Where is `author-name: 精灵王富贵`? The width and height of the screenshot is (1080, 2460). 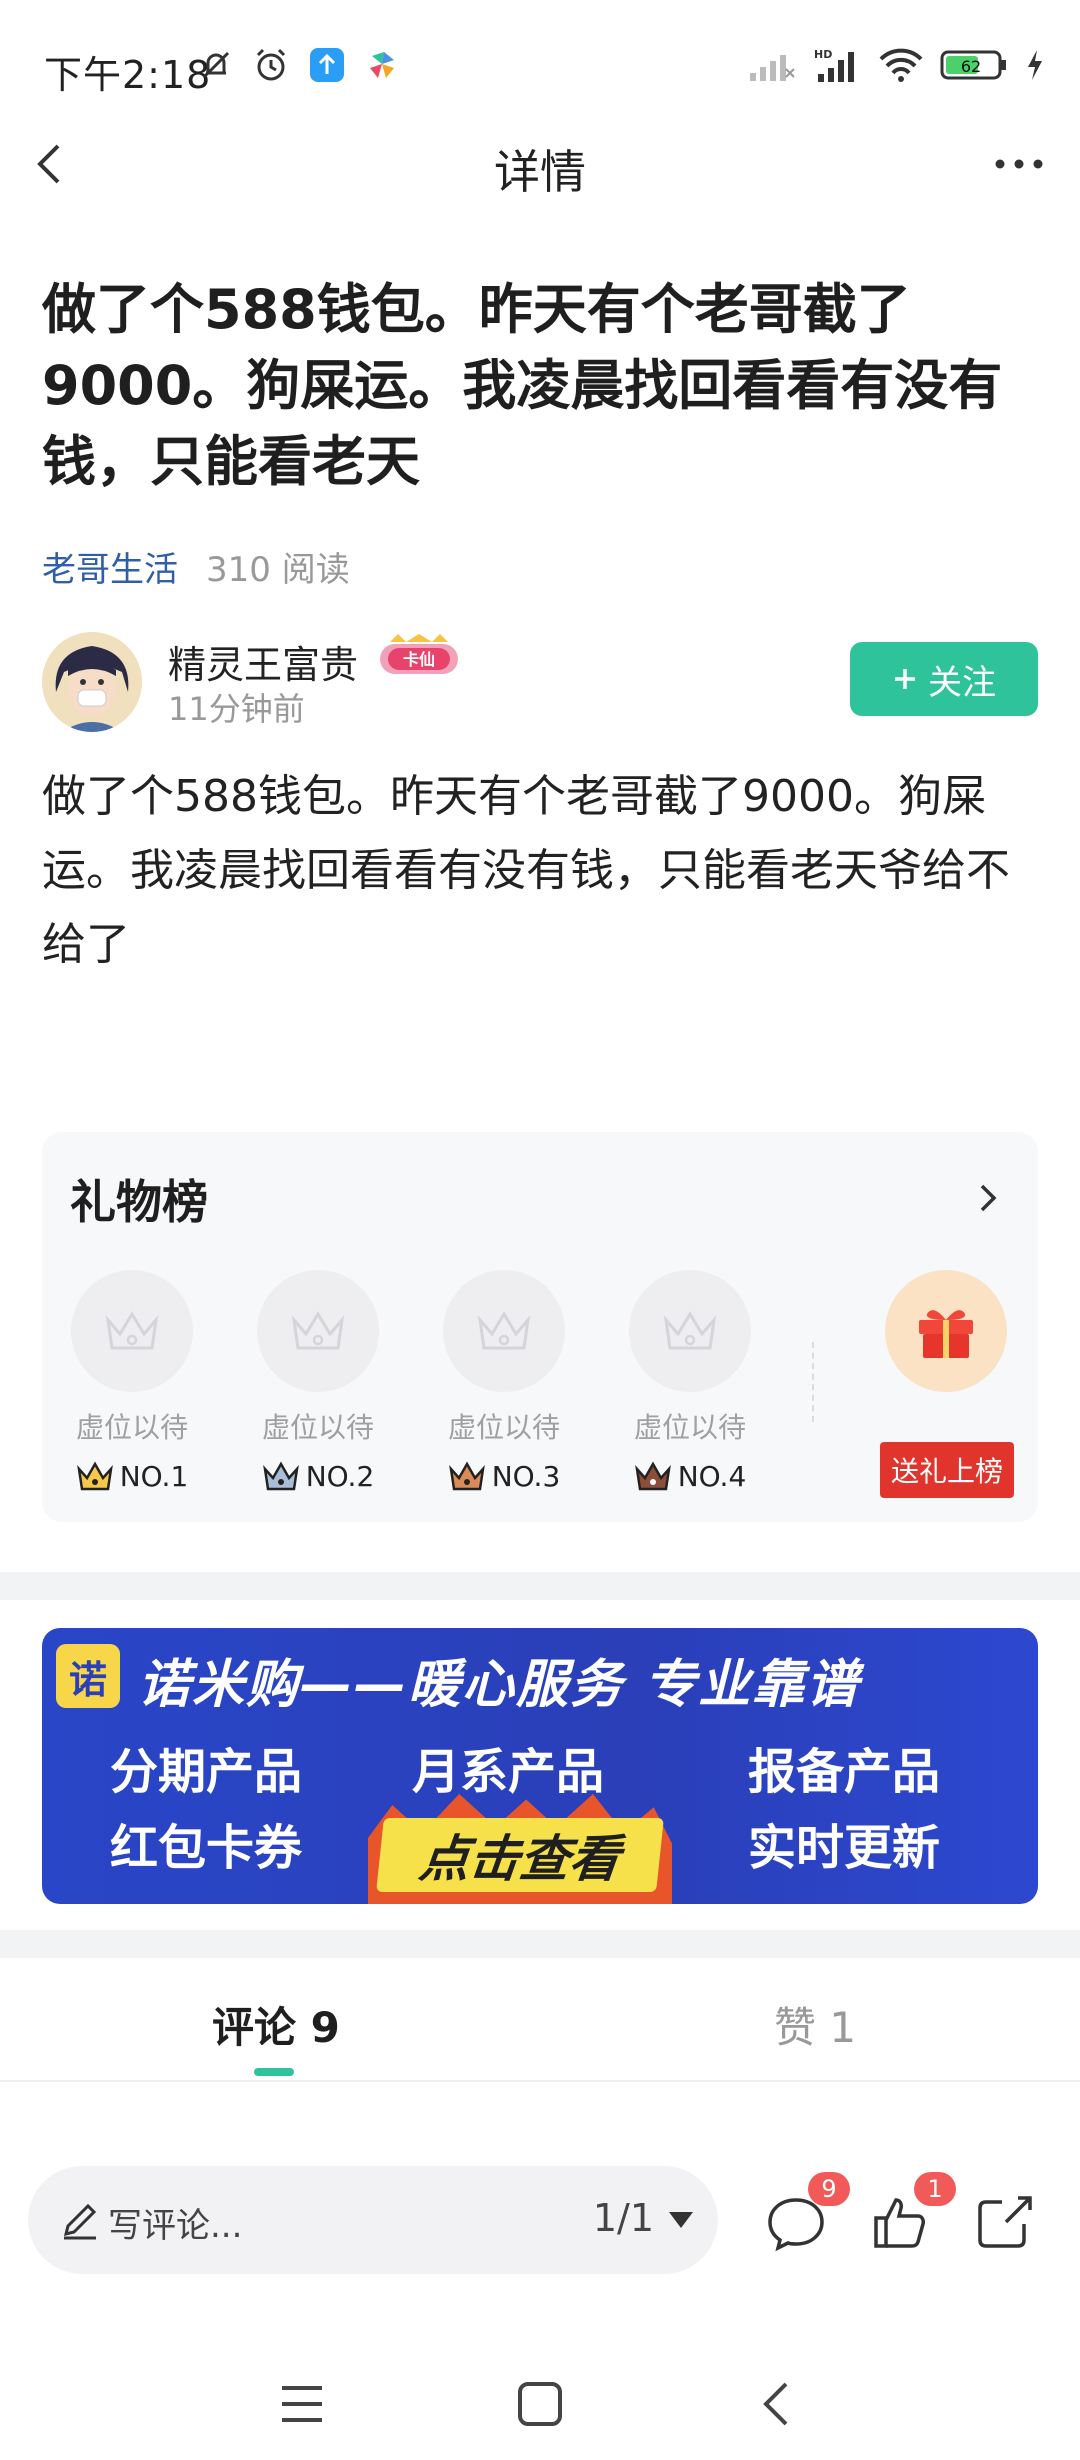 author-name: 精灵王富贵 is located at coordinates (263, 661).